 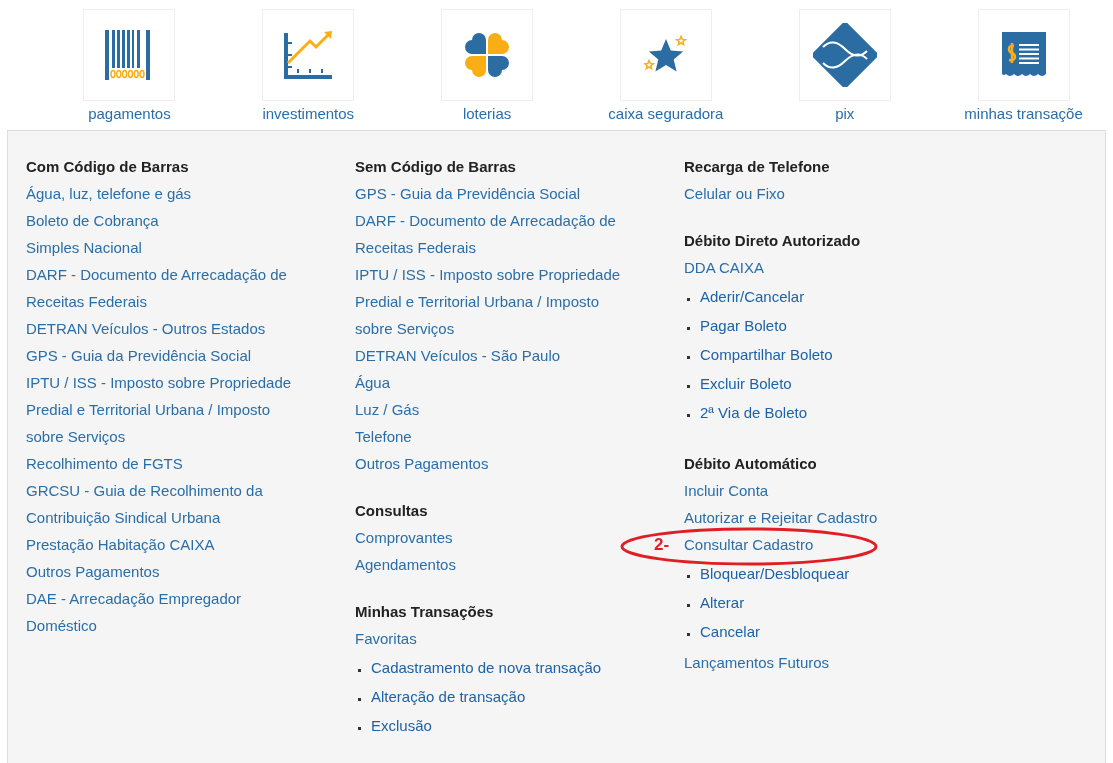 What do you see at coordinates (1023, 114) in the screenshot?
I see `shortcut-link: minhas transaçõe` at bounding box center [1023, 114].